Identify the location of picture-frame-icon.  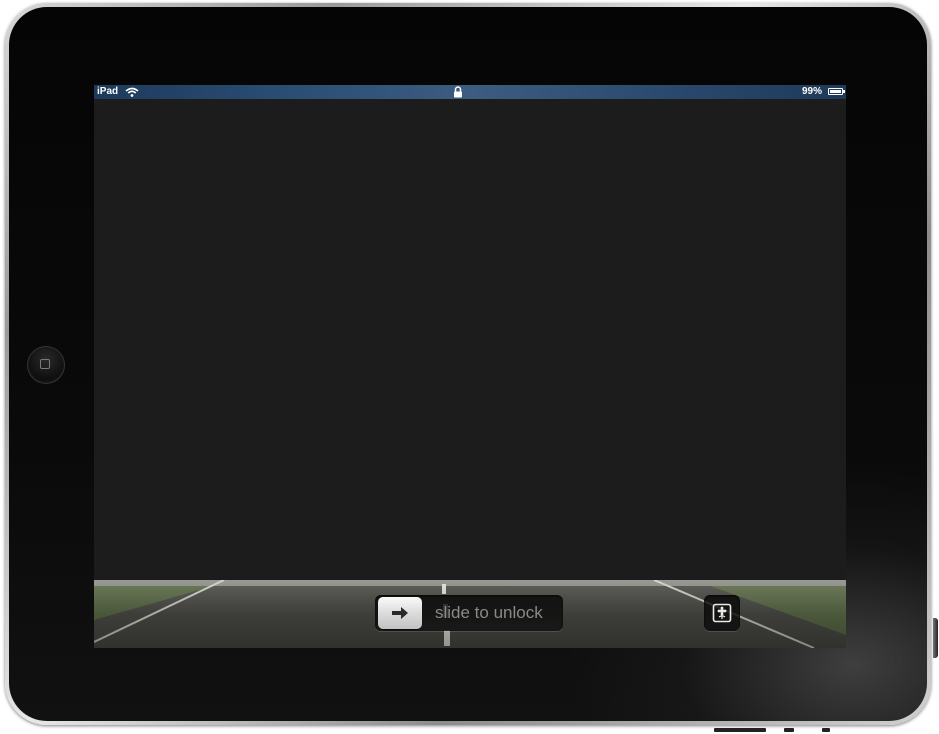
(722, 613).